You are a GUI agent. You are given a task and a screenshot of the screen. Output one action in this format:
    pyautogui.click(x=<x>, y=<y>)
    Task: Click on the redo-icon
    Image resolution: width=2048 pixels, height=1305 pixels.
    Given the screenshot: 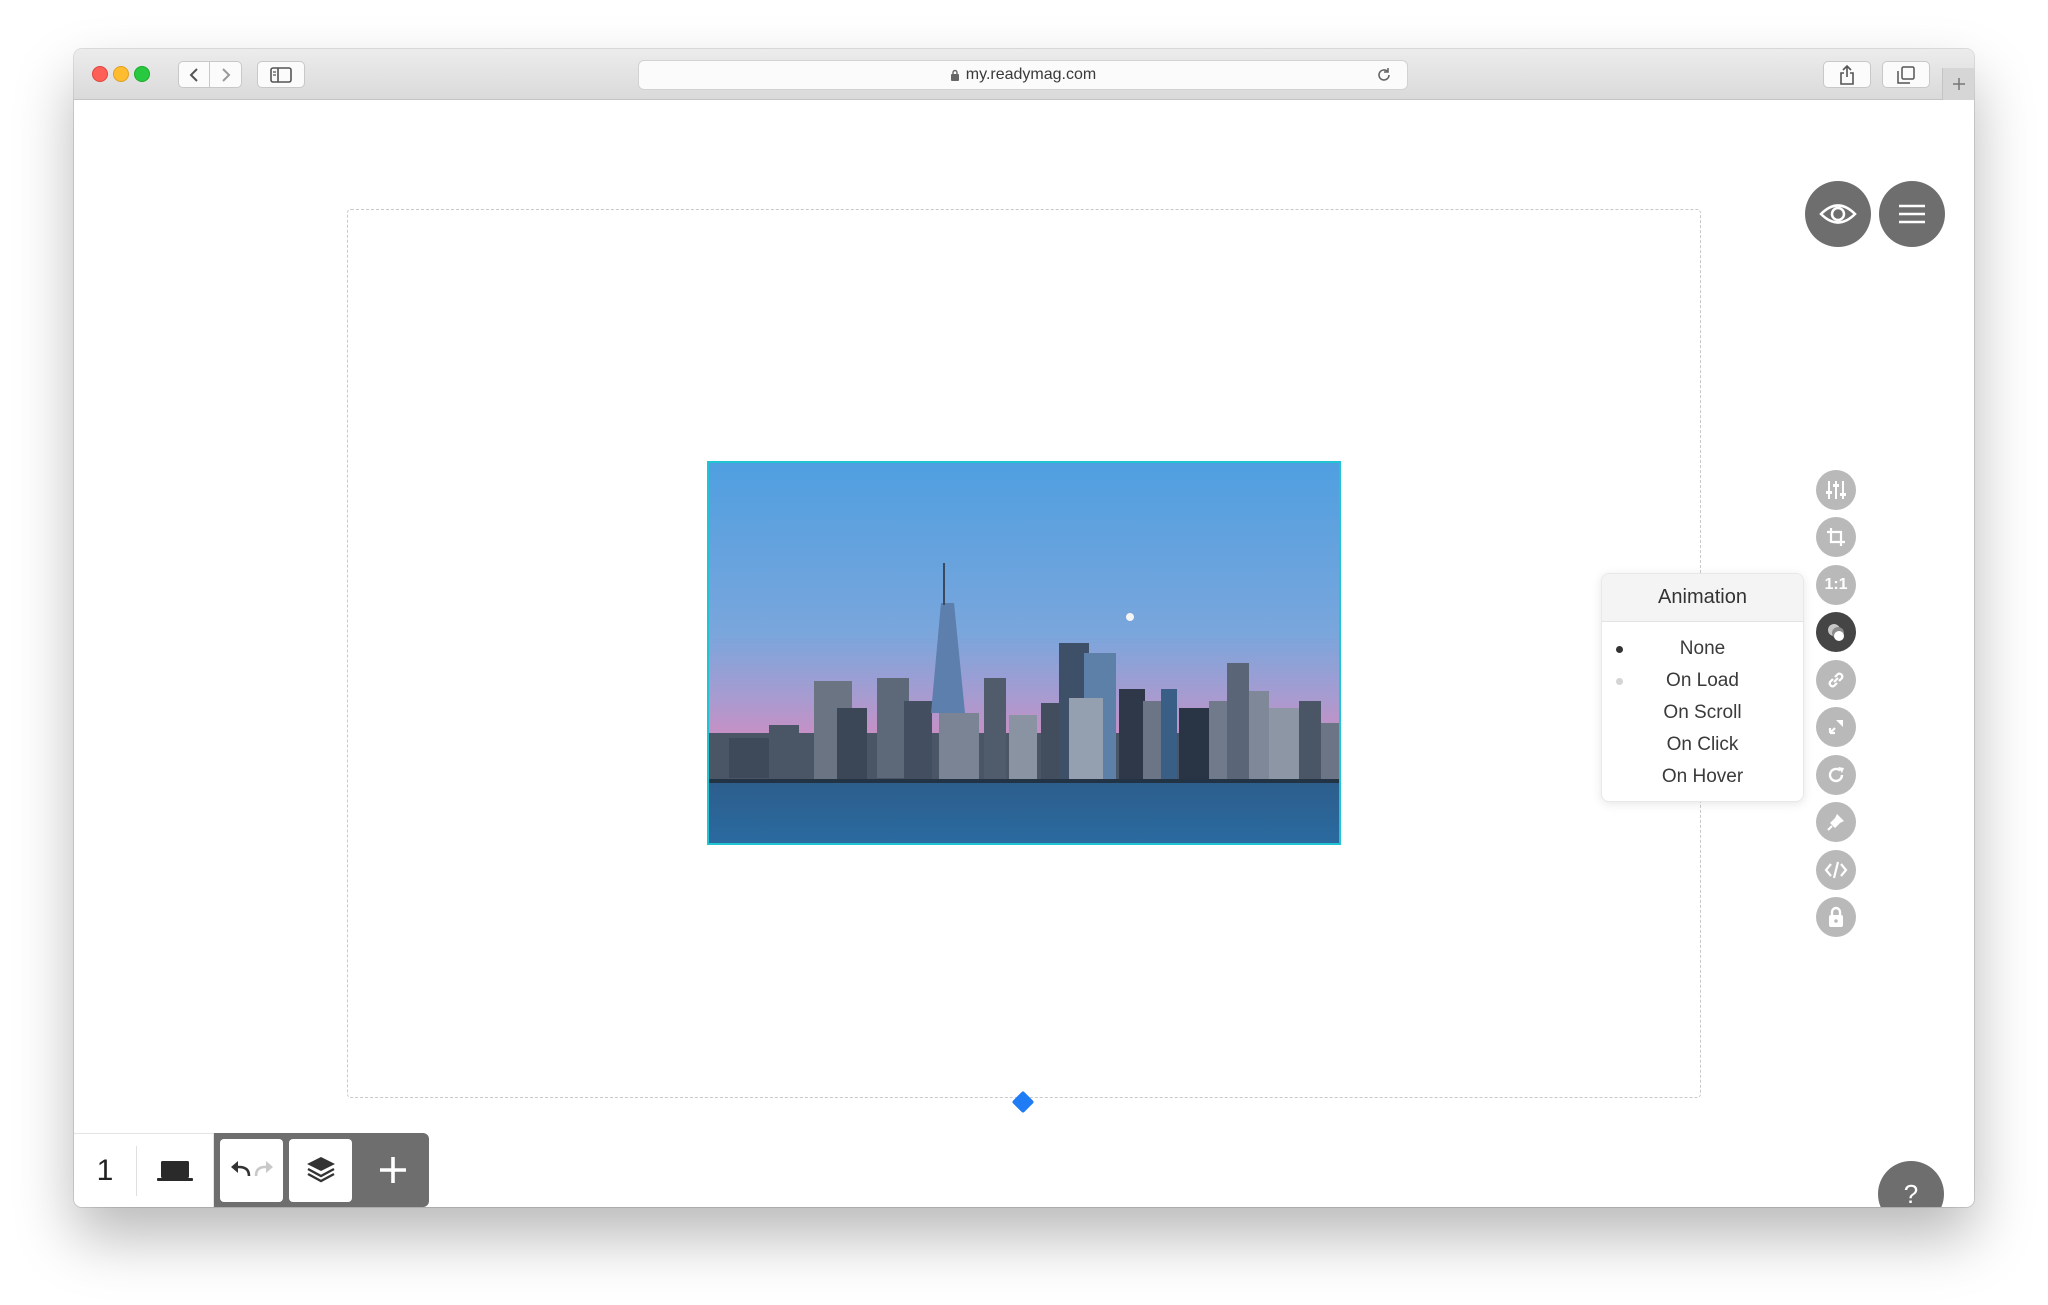 What is the action you would take?
    pyautogui.click(x=264, y=1170)
    